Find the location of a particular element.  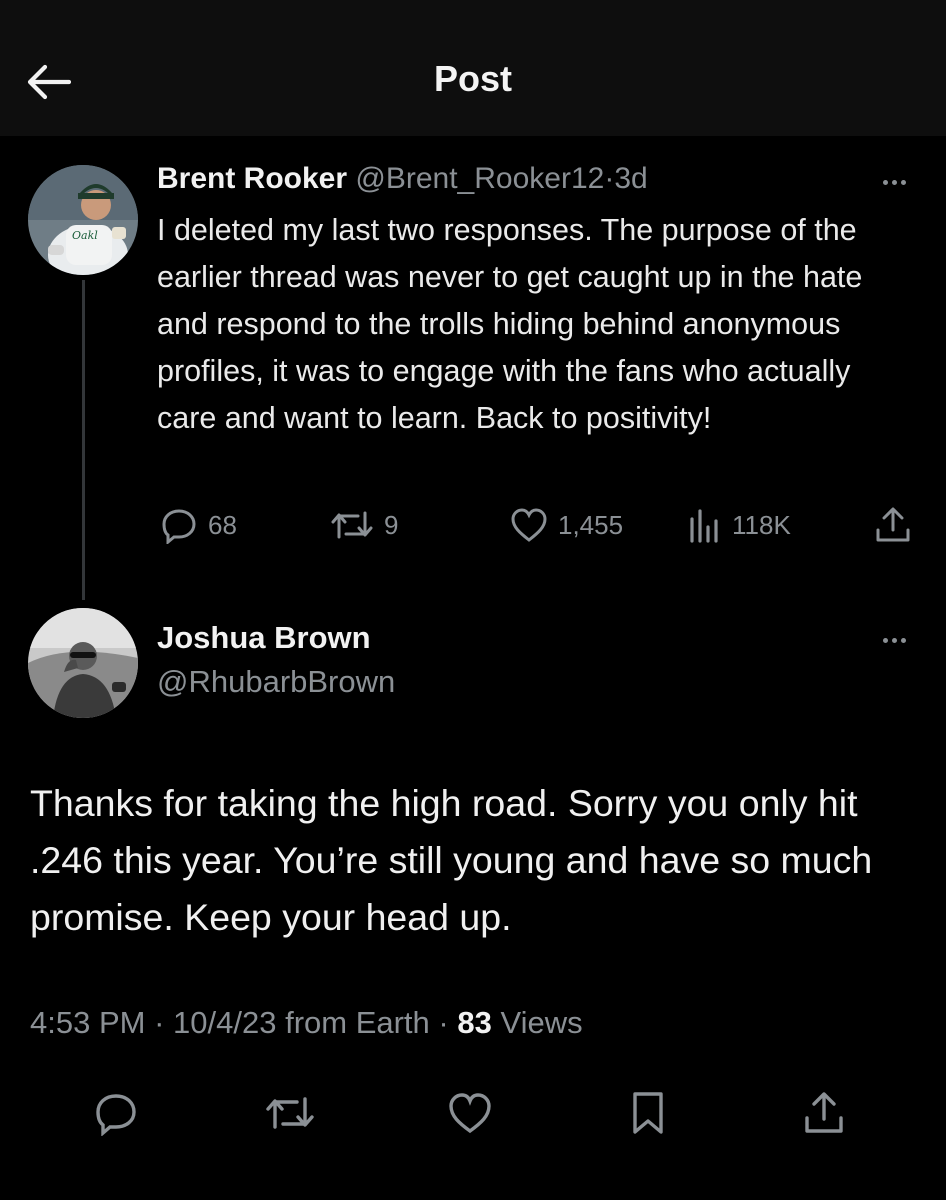

views-count: 83 is located at coordinates (474, 1022).